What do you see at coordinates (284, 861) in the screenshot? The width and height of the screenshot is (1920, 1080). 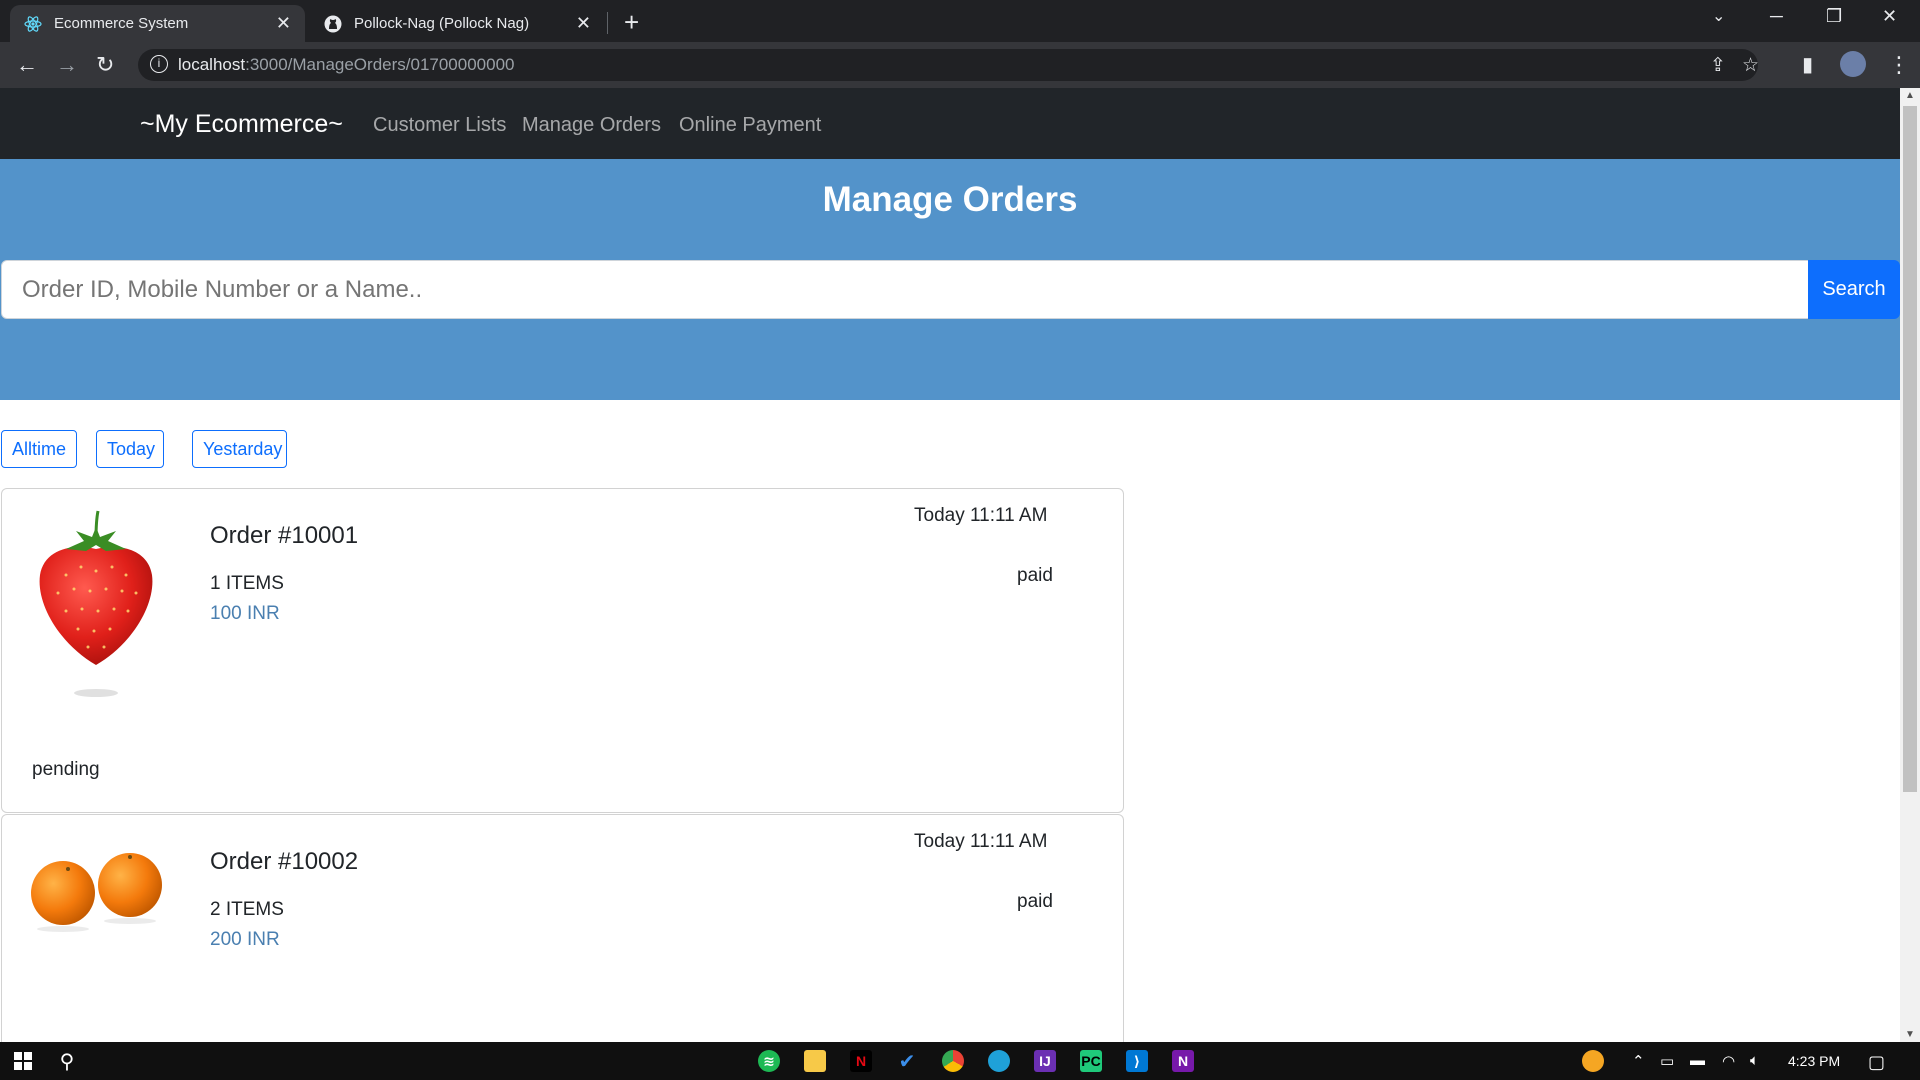 I see `order-number: Order #10002` at bounding box center [284, 861].